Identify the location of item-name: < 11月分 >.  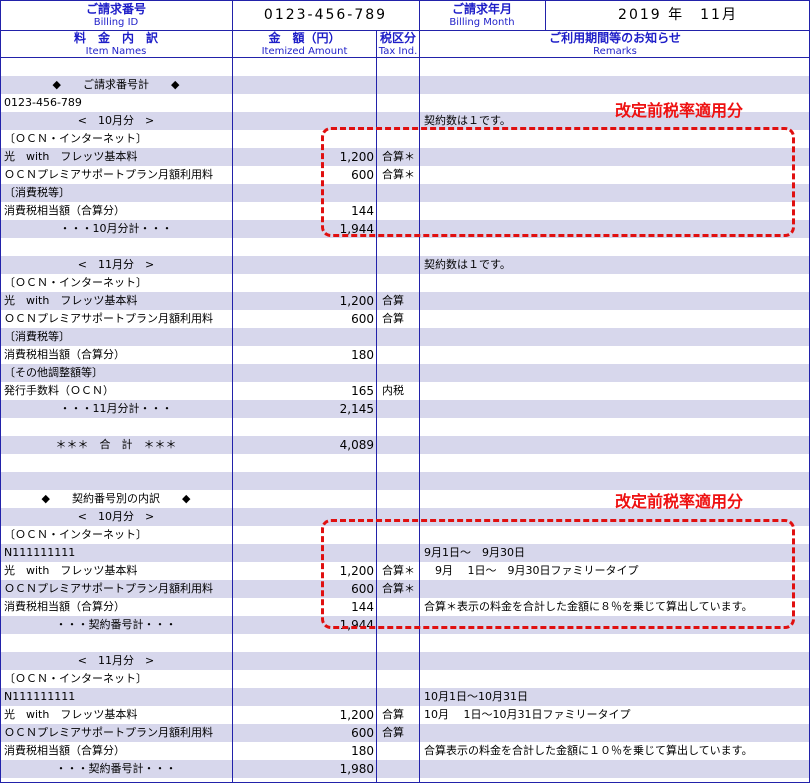
(116, 660).